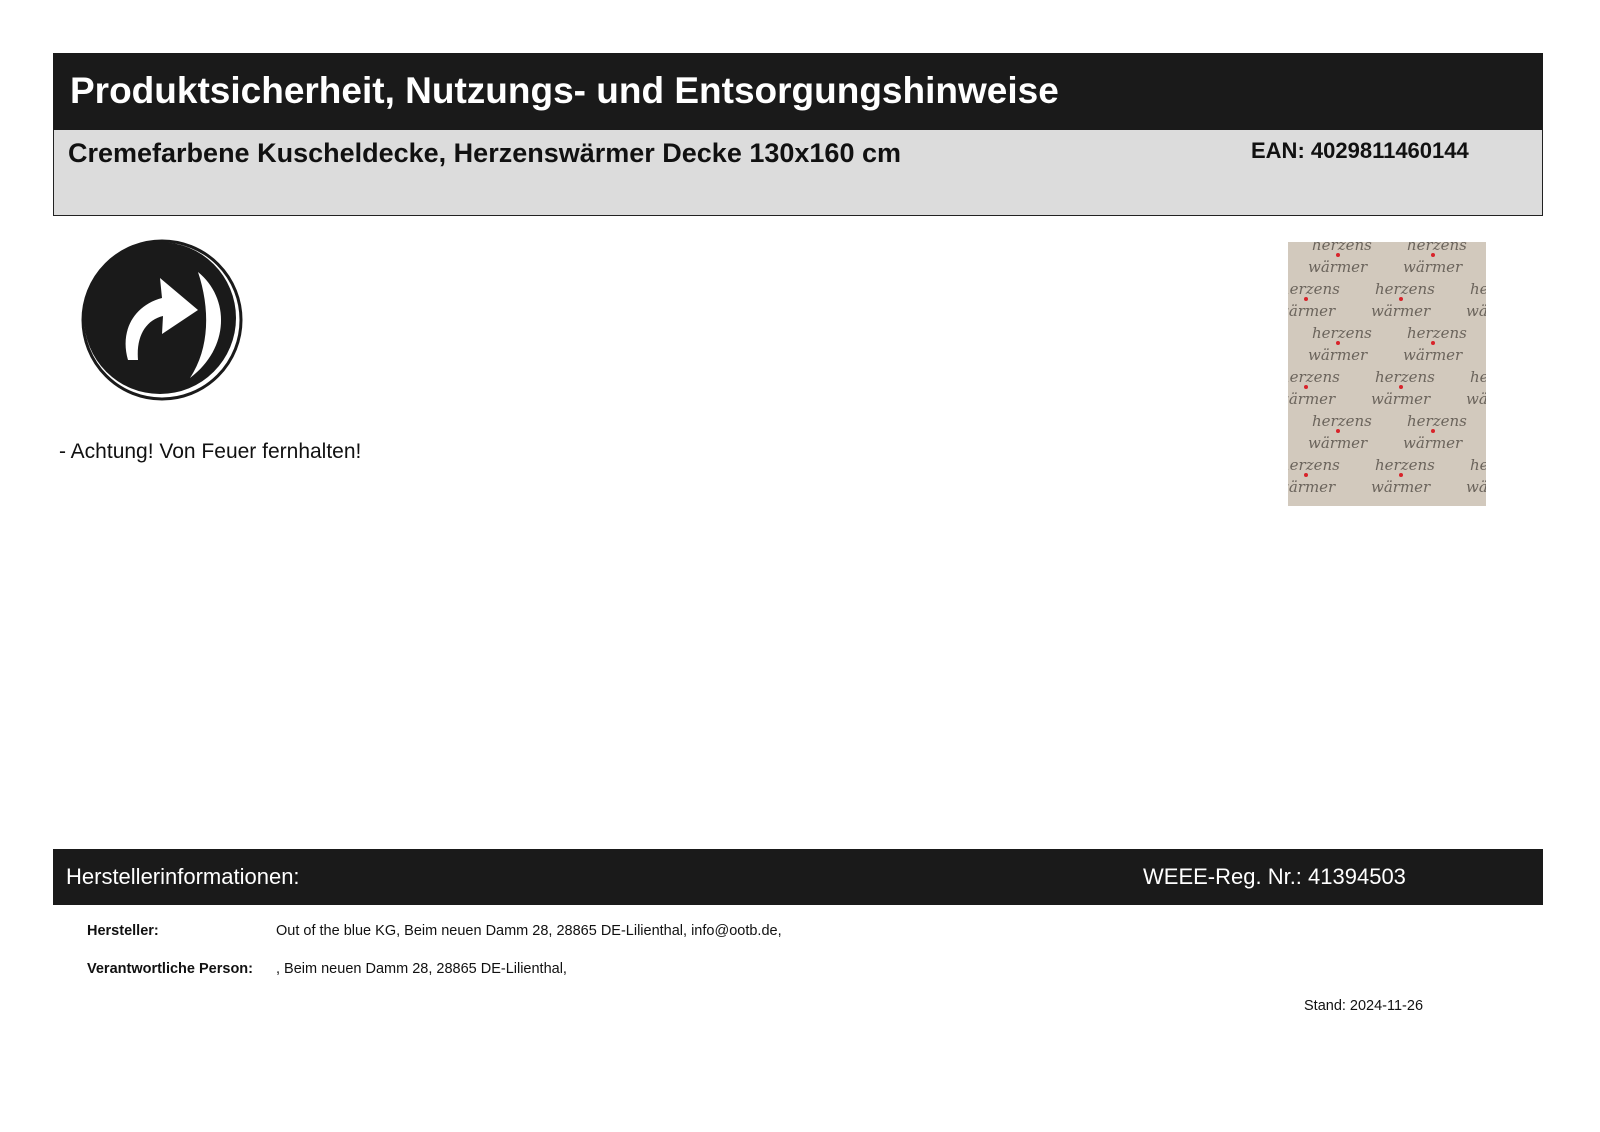 The height and width of the screenshot is (1132, 1600). I want to click on fire-warning: - Achtung! Von Feuer fernhalten!, so click(210, 451).